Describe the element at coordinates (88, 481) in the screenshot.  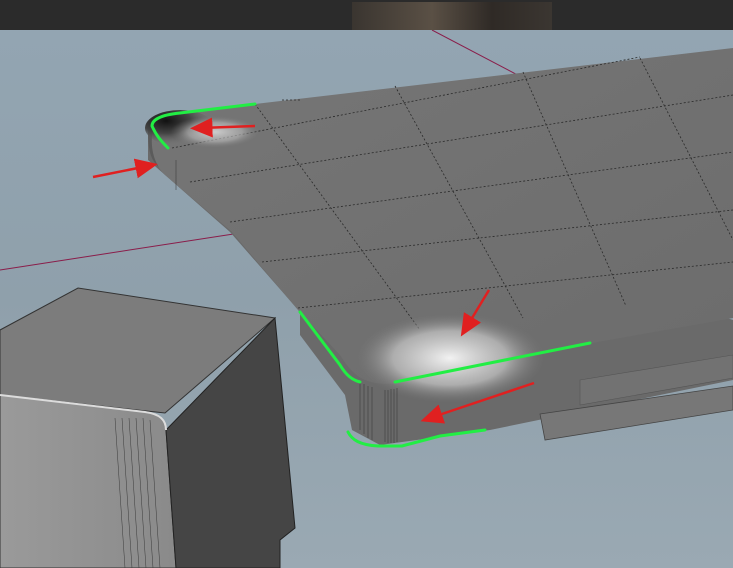
I see `box-front-face` at that location.